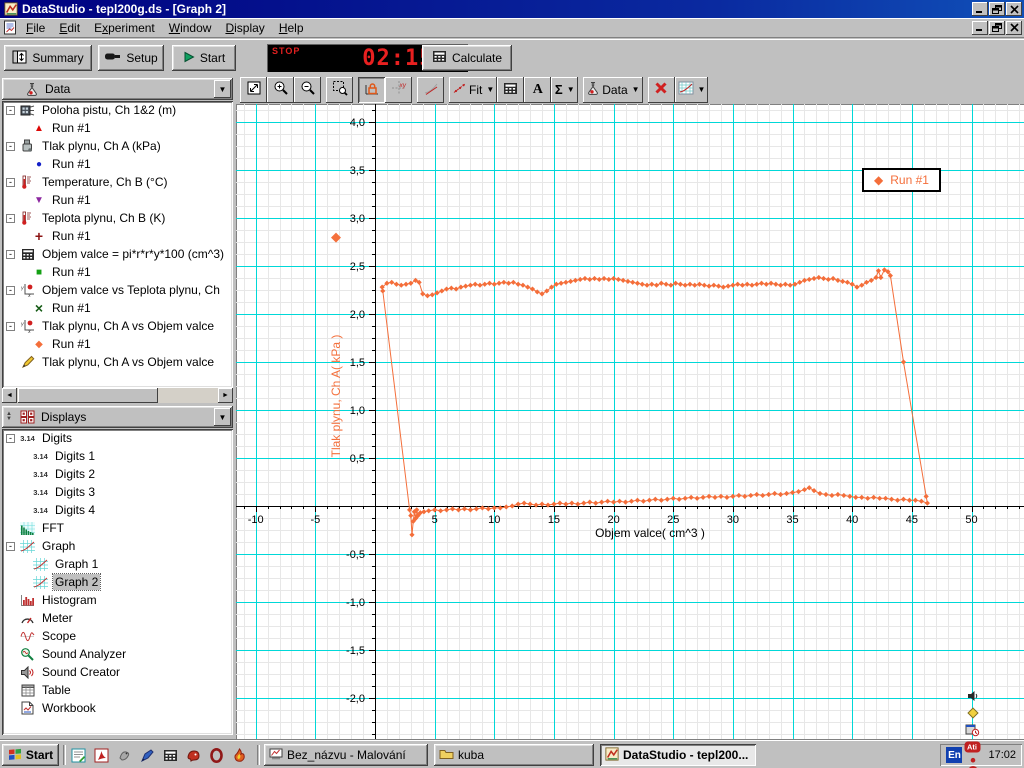 The width and height of the screenshot is (1024, 768). What do you see at coordinates (473, 89) in the screenshot?
I see `fit-menu-button: Fit ▼` at bounding box center [473, 89].